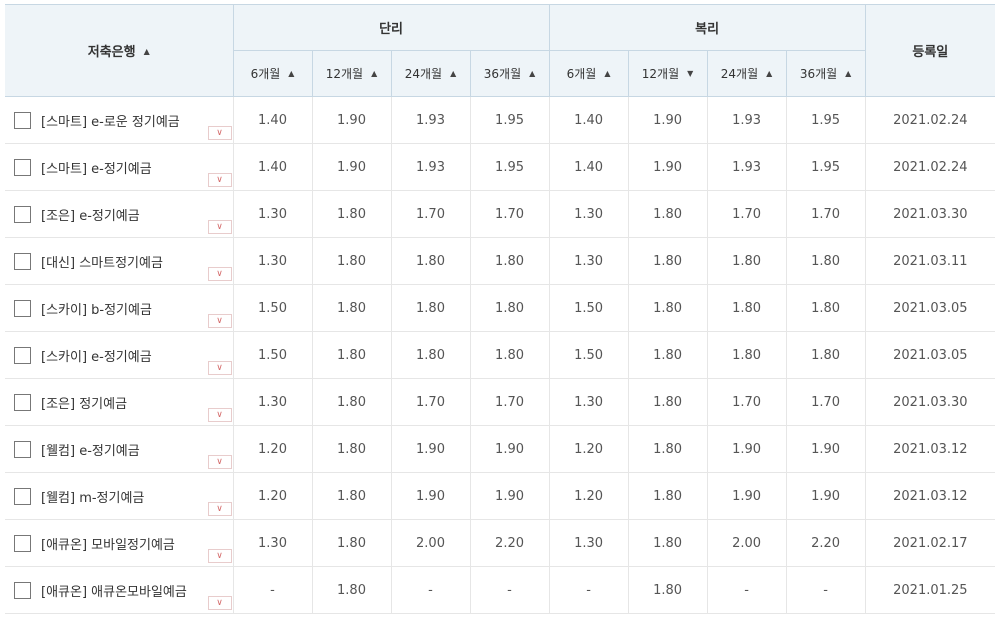 This screenshot has height=617, width=1001. I want to click on compound-interest-header: 복리, so click(707, 27).